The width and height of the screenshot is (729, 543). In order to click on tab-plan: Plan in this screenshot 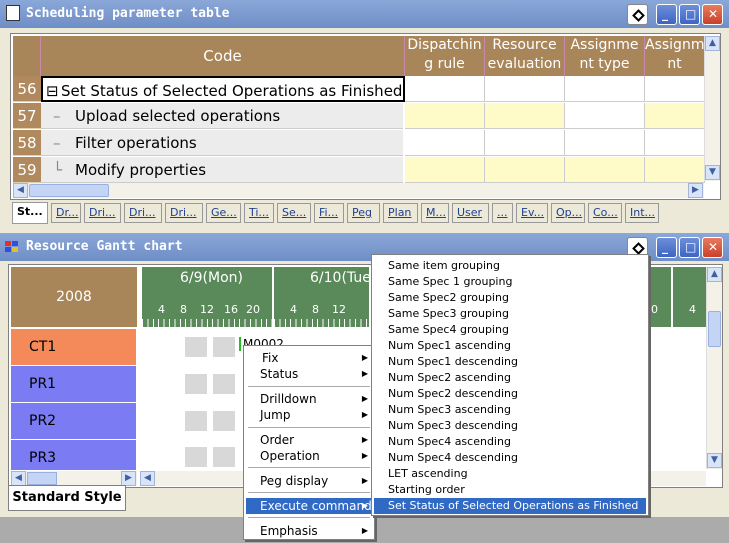, I will do `click(400, 213)`.